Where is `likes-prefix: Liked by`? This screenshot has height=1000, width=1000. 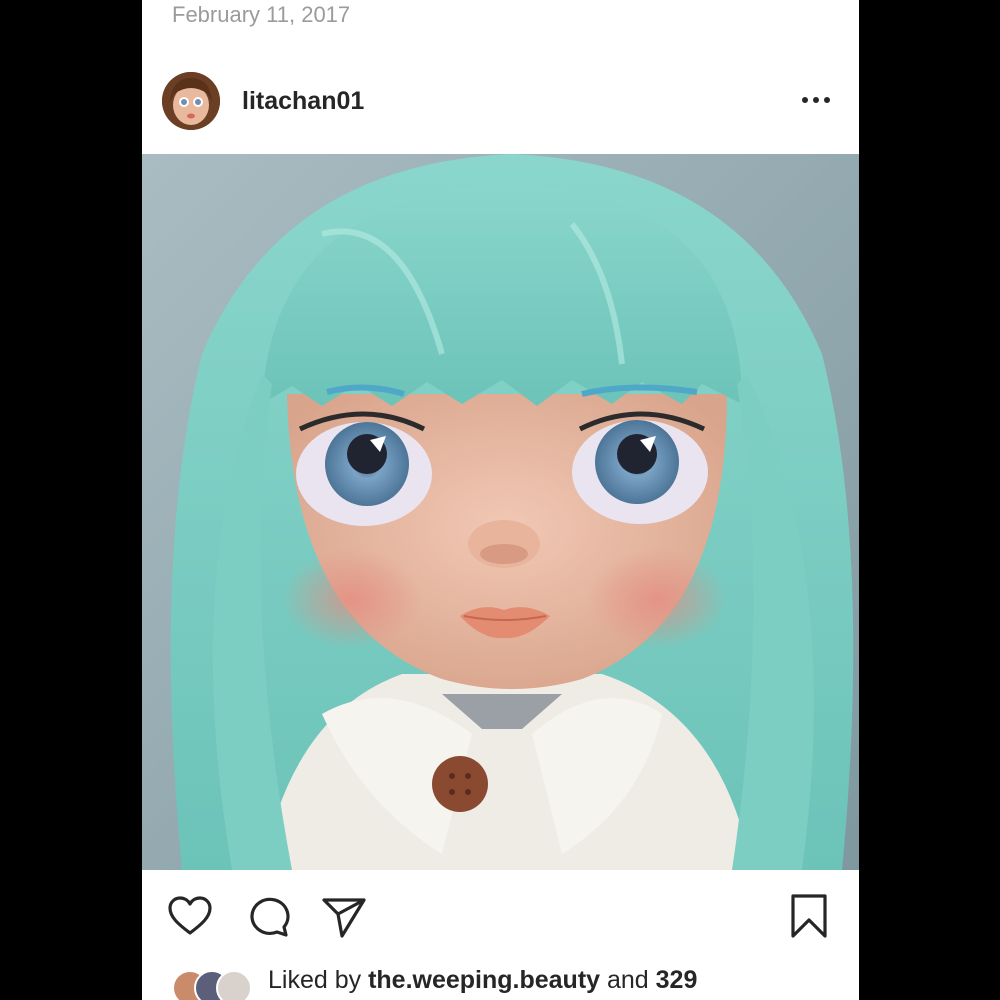 likes-prefix: Liked by is located at coordinates (318, 980).